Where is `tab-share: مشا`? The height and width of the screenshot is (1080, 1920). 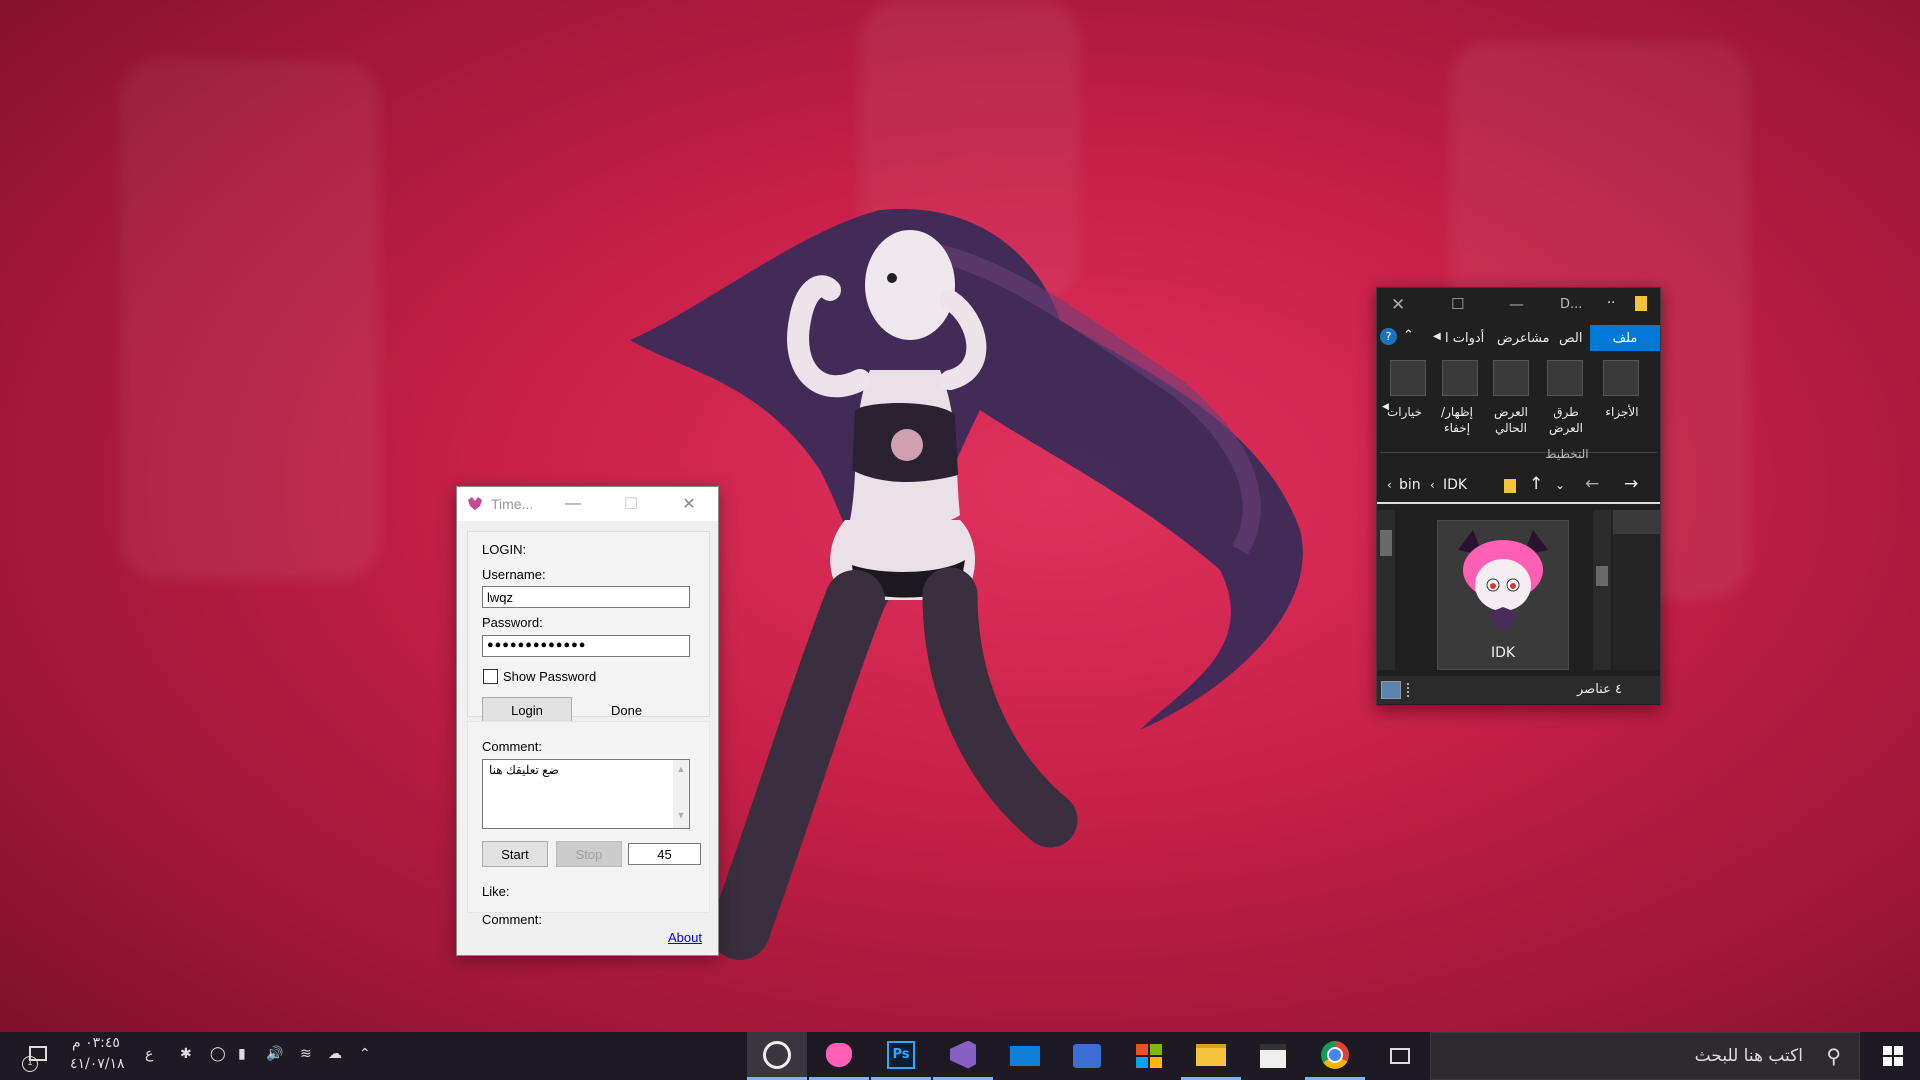
tab-share: مشا is located at coordinates (1538, 338).